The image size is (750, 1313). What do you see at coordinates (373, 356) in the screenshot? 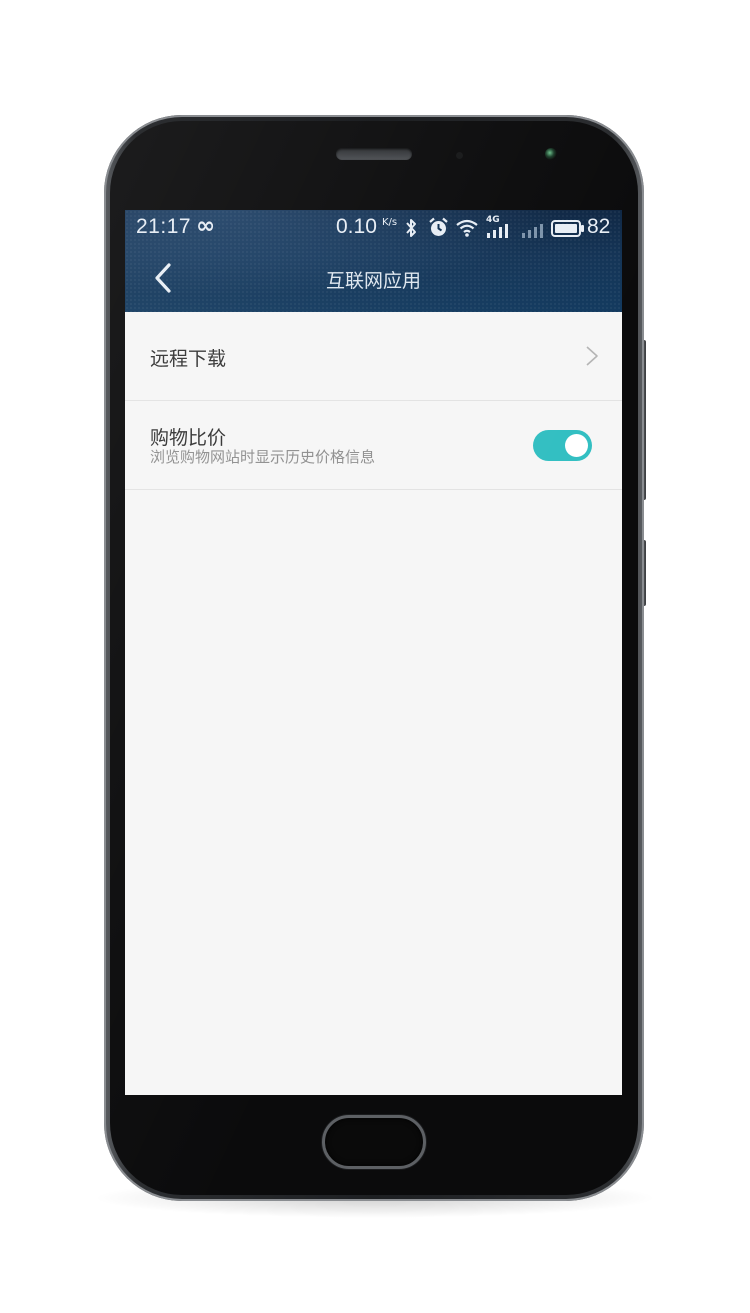
I see `remote-download-item: 远程下载` at bounding box center [373, 356].